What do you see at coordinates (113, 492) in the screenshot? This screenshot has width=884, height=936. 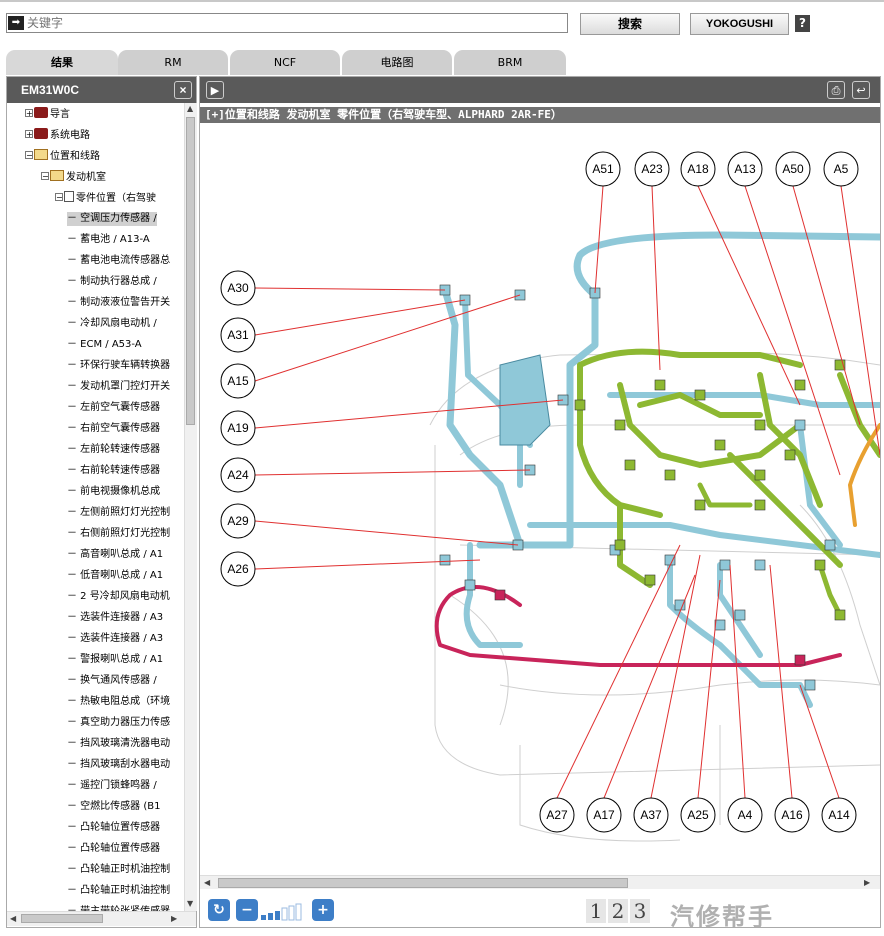 I see `tree-item: － 前电视摄像机总成` at bounding box center [113, 492].